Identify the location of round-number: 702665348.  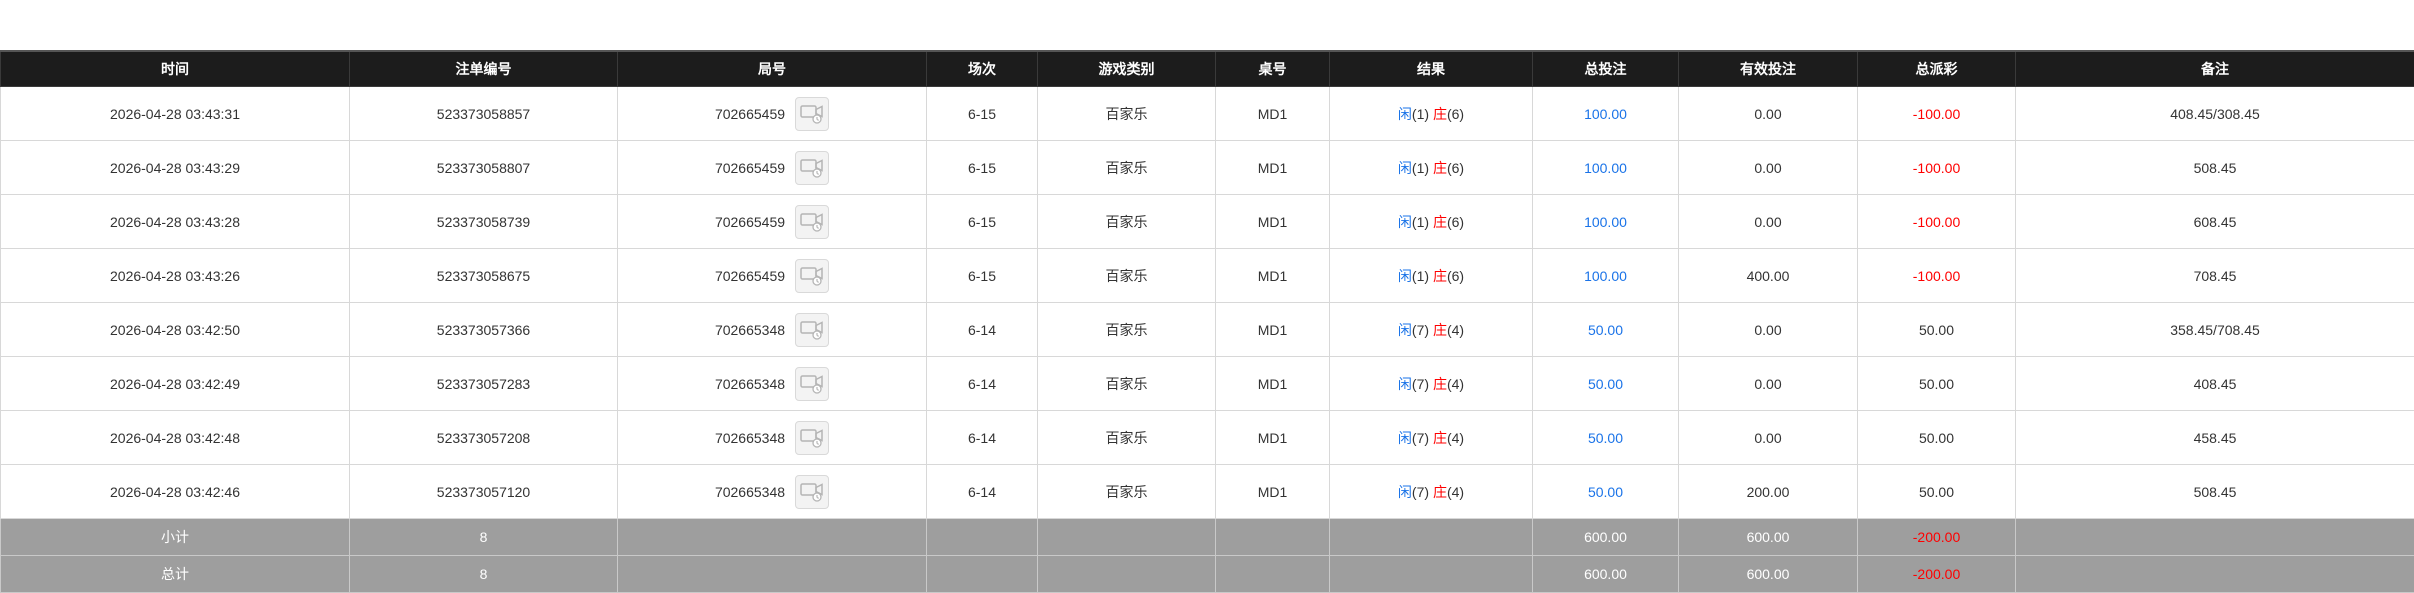
(750, 438).